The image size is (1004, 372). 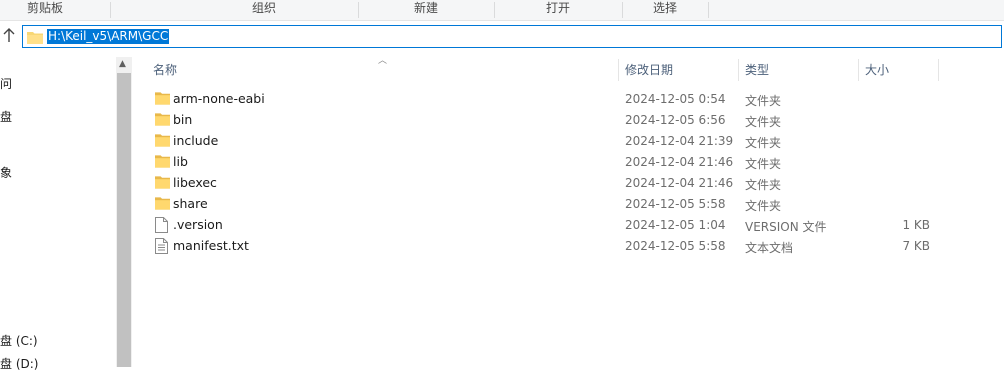 I want to click on ribbon-group-labels: 剪贴板 组织 新建 打开 选择, so click(x=502, y=10).